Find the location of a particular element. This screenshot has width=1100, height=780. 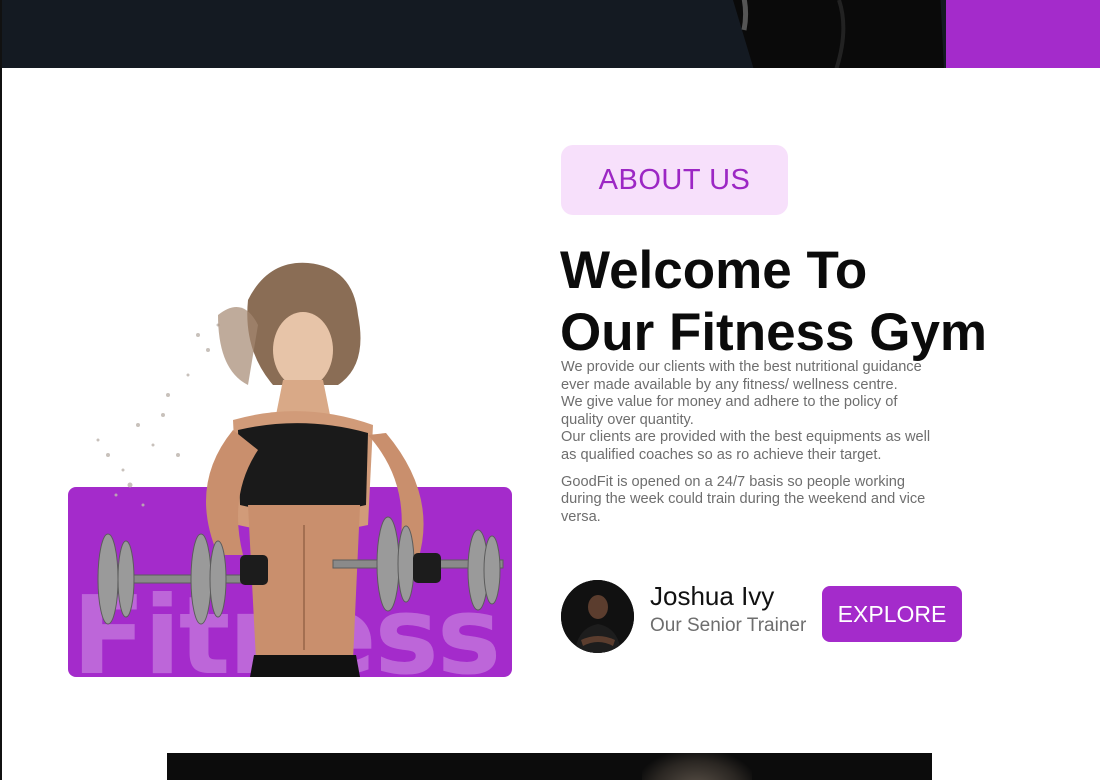

trainer-photo-icon is located at coordinates (597, 616).